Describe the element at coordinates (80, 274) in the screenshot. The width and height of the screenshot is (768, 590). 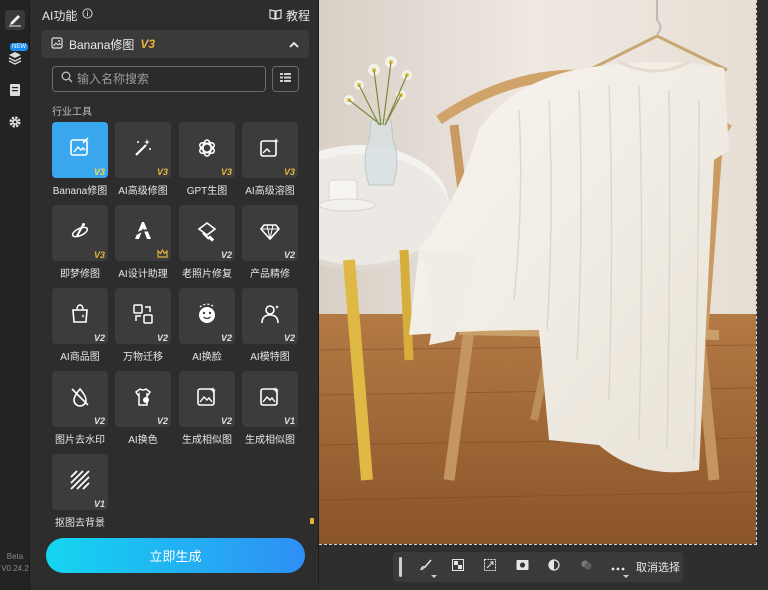
I see `tool-label: 即梦修图` at that location.